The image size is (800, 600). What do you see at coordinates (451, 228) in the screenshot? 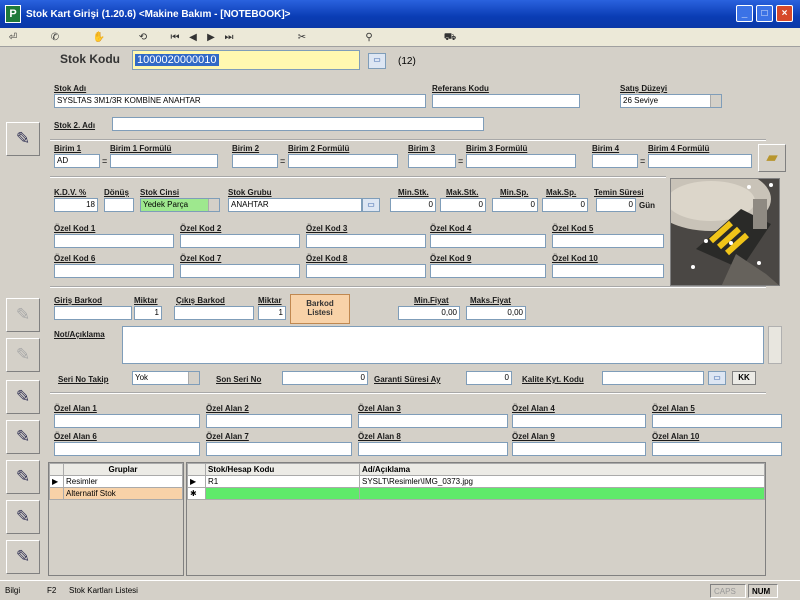
I see `ozel-kod-label: Özel Kod 4` at bounding box center [451, 228].